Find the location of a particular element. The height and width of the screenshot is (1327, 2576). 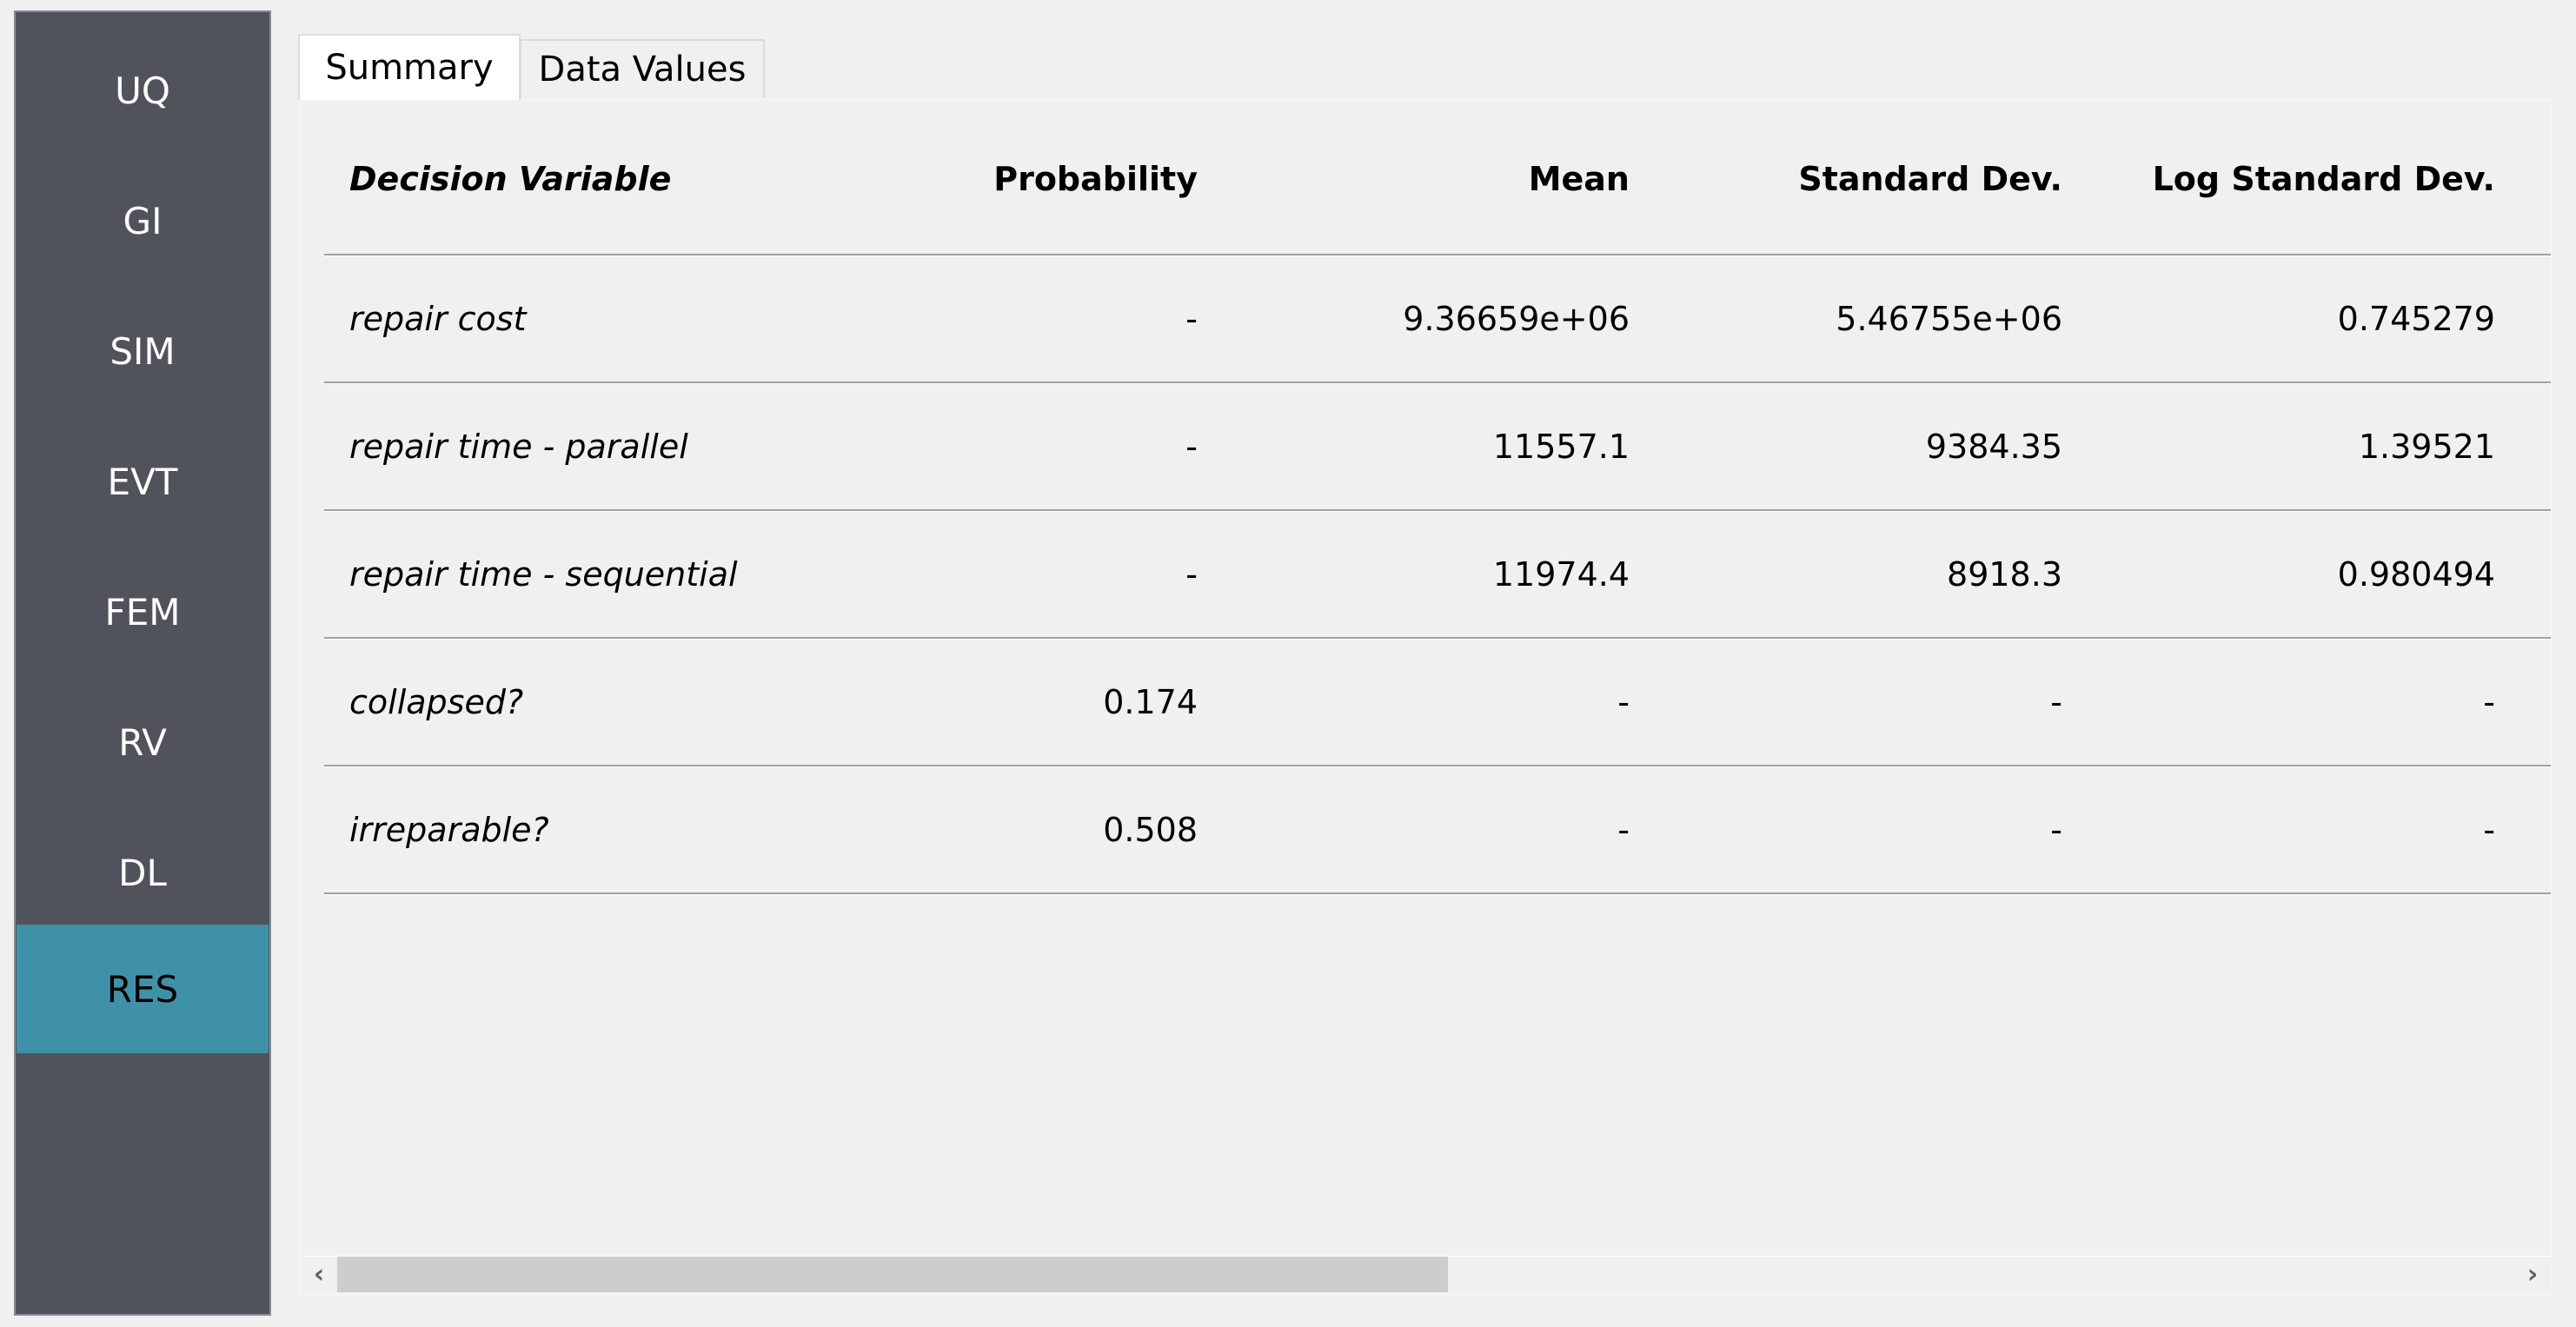

sidebar-nav: UQ GI SIM EVT FEM RV DL RES is located at coordinates (142, 663).